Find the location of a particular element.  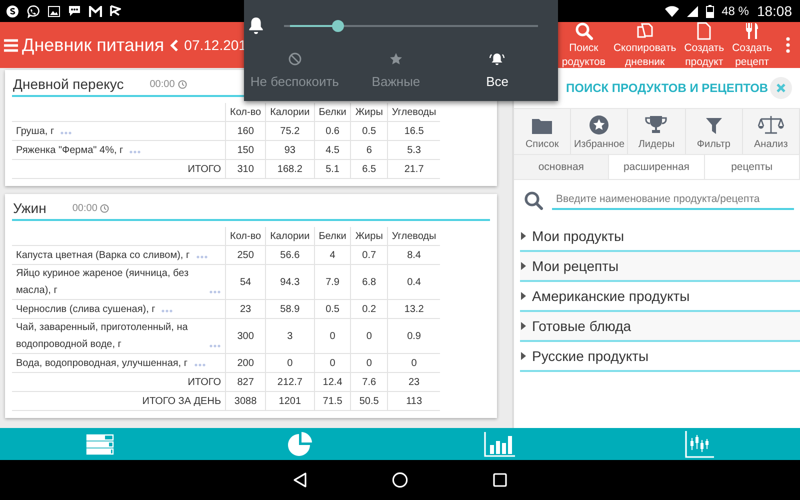

table-cell: 50.5 is located at coordinates (369, 401).